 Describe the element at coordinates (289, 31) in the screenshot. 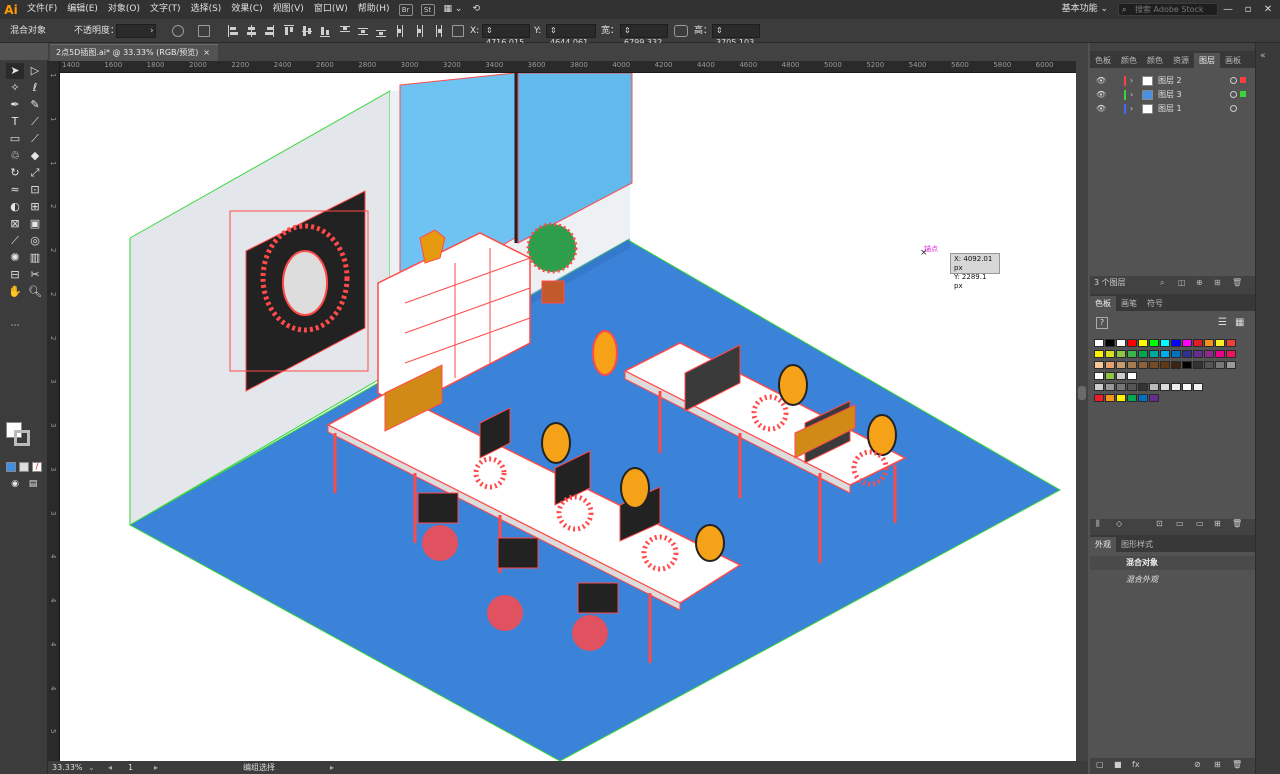

I see `align-top-icon` at that location.